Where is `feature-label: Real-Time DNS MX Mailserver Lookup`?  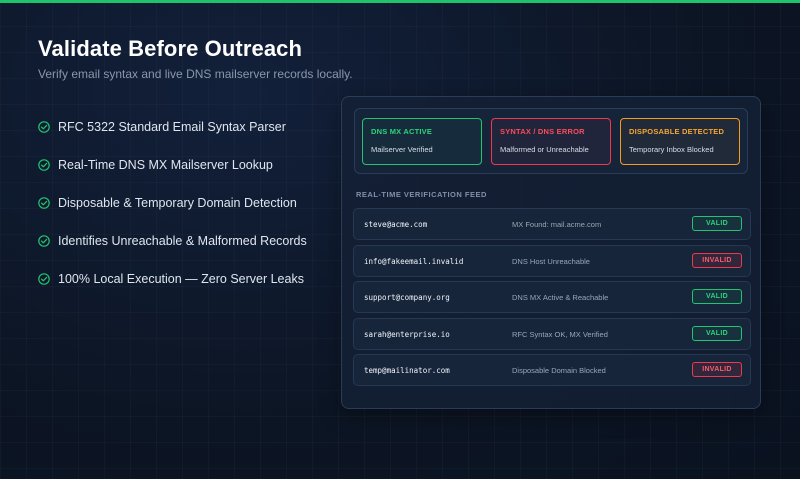 feature-label: Real-Time DNS MX Mailserver Lookup is located at coordinates (165, 165).